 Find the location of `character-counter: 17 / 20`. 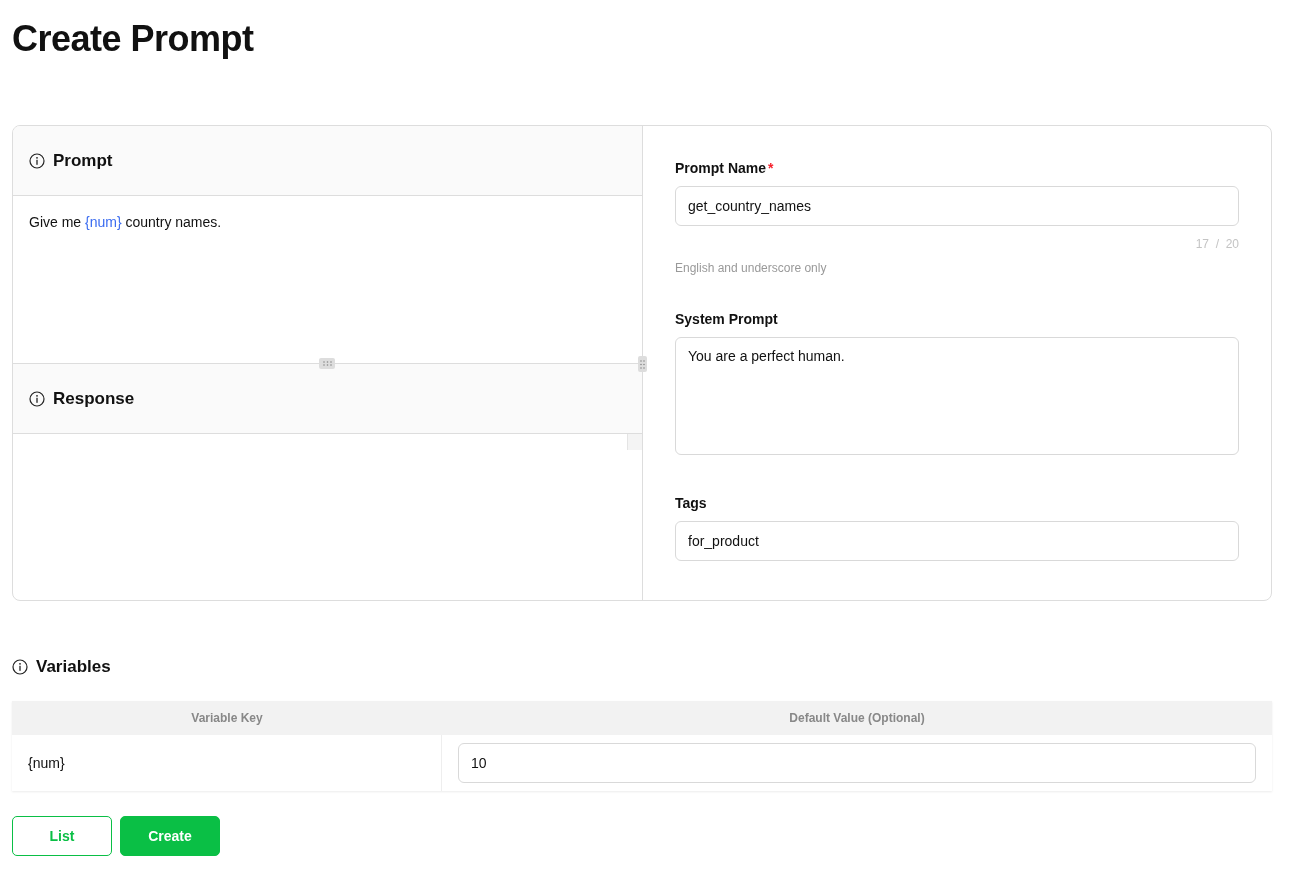

character-counter: 17 / 20 is located at coordinates (1217, 244).